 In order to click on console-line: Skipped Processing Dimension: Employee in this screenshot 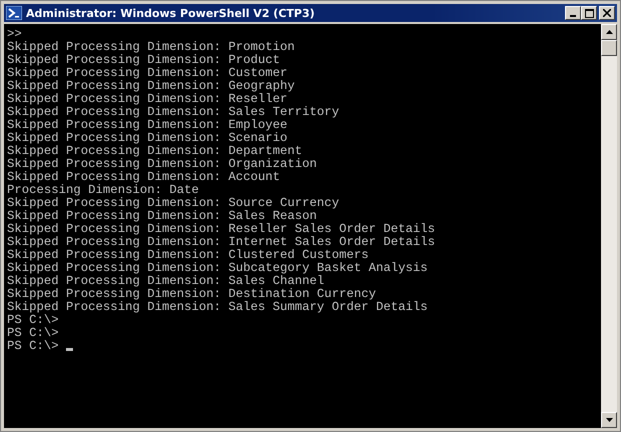, I will do `click(147, 125)`.